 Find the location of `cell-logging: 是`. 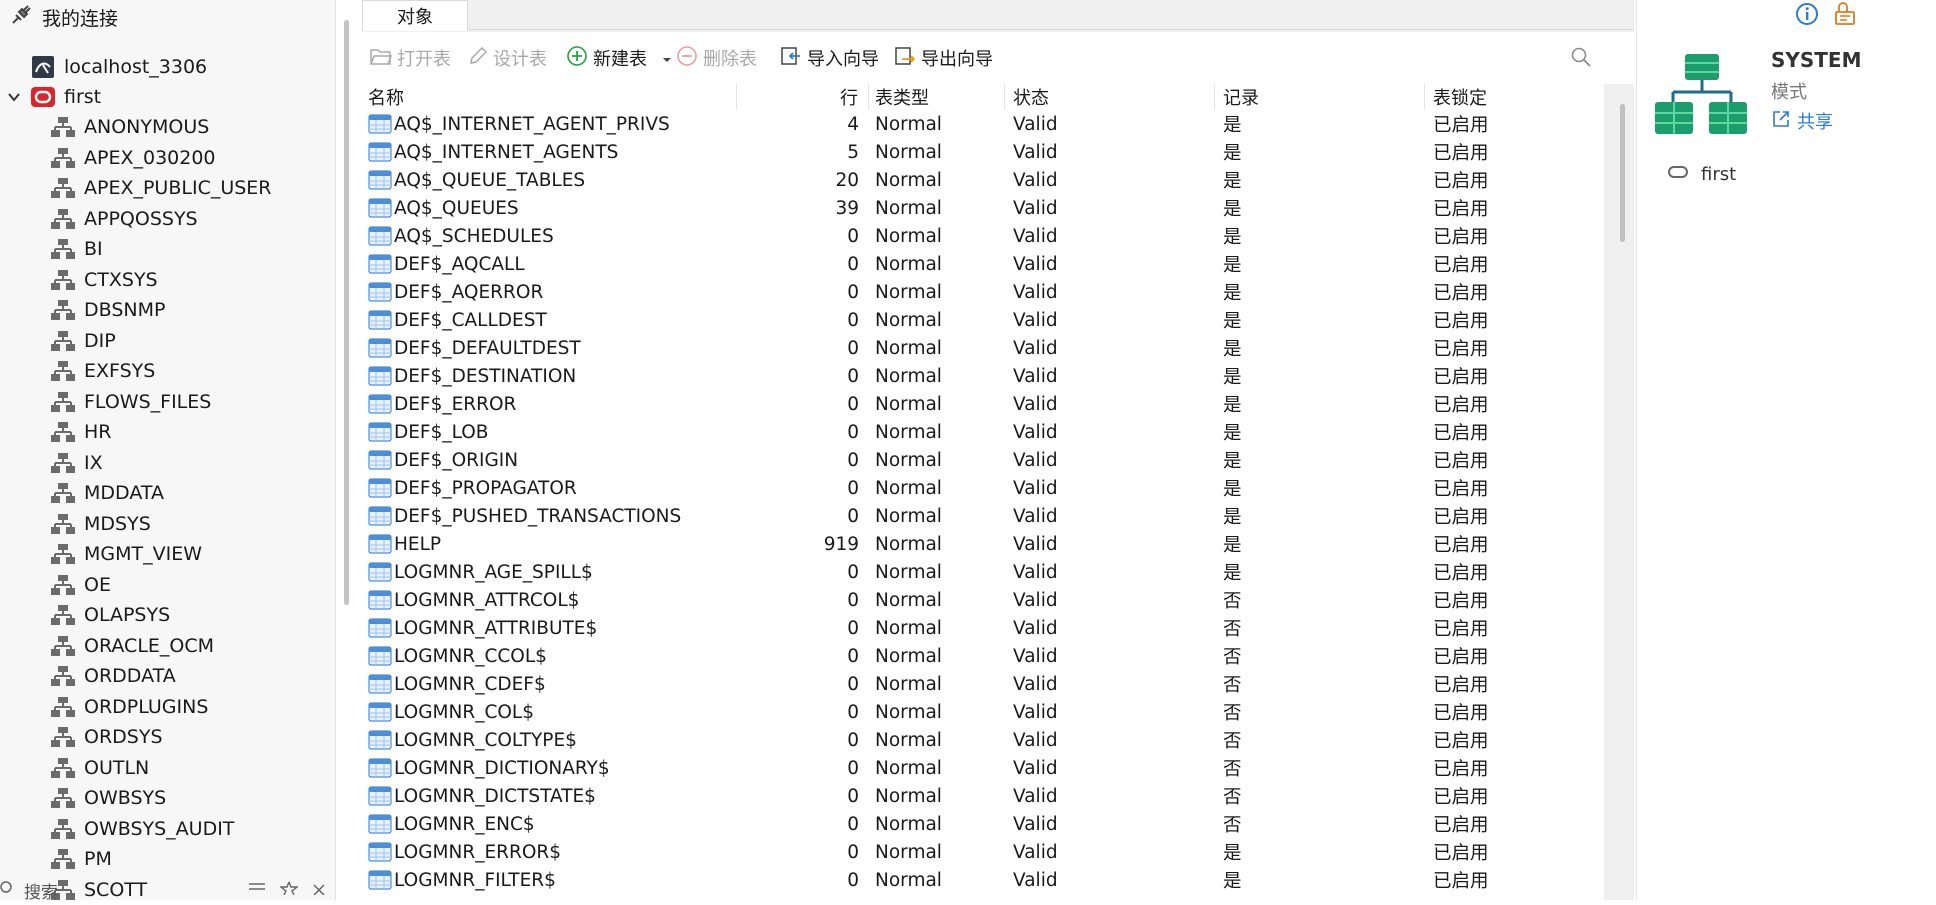

cell-logging: 是 is located at coordinates (1232, 545).